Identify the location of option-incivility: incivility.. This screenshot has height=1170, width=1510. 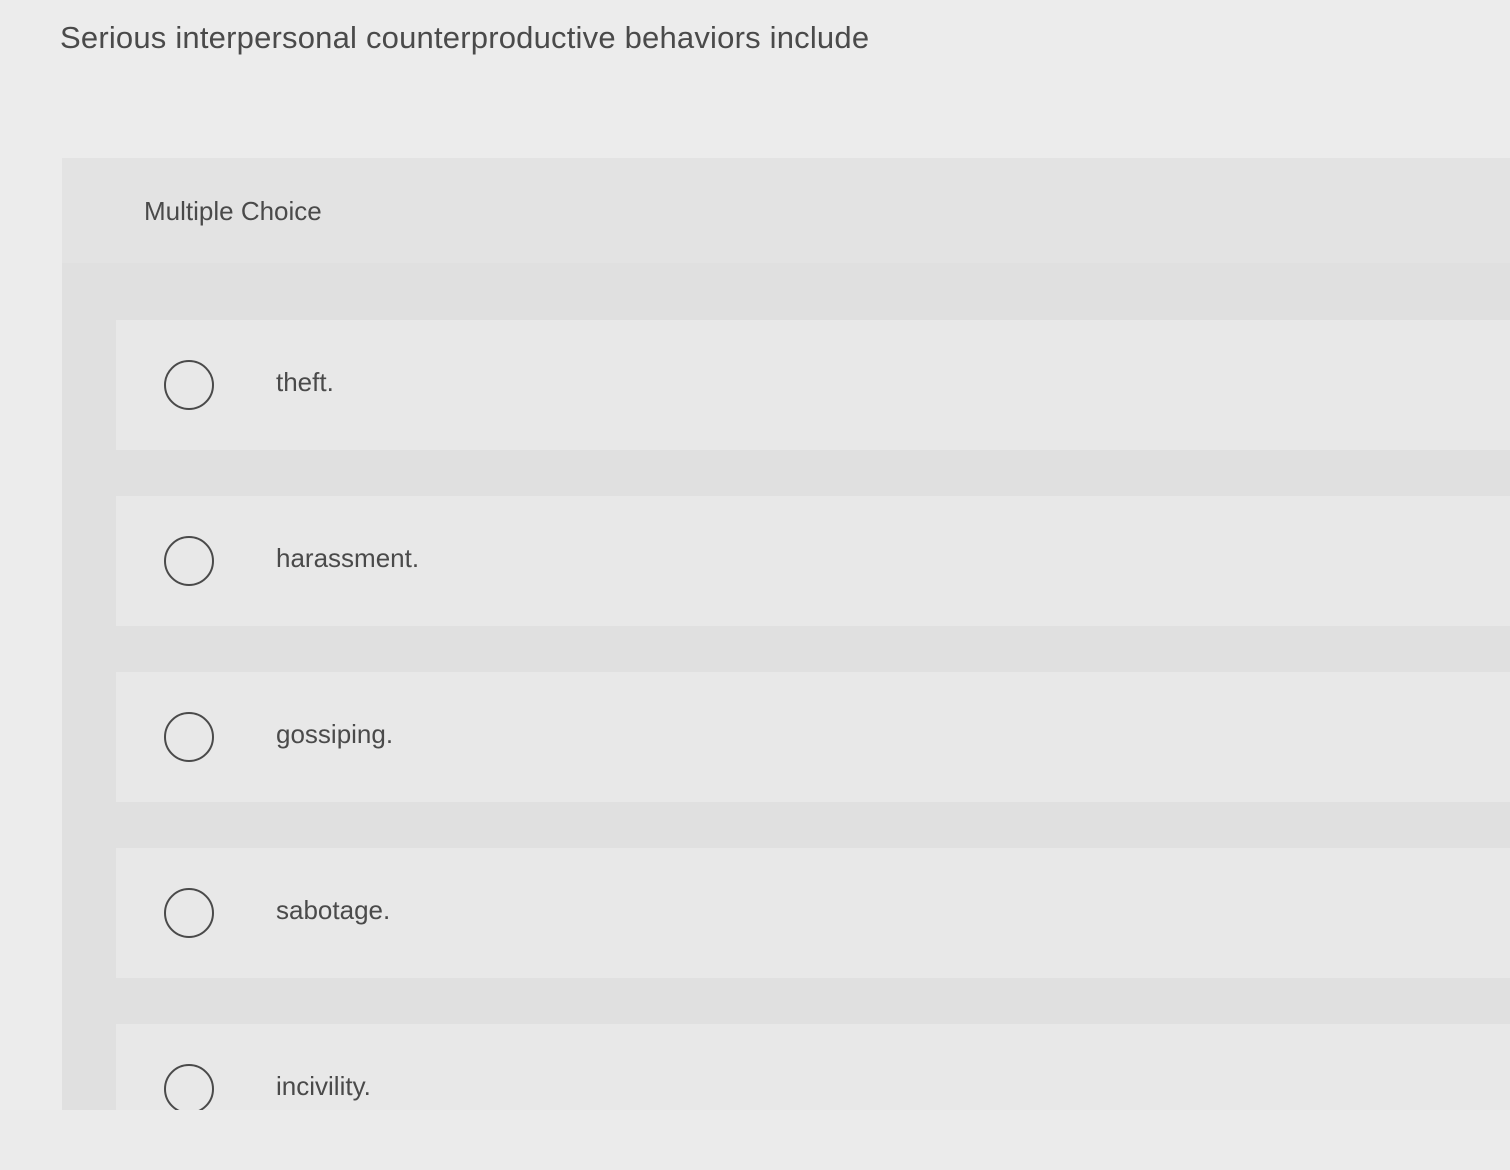
(813, 1069).